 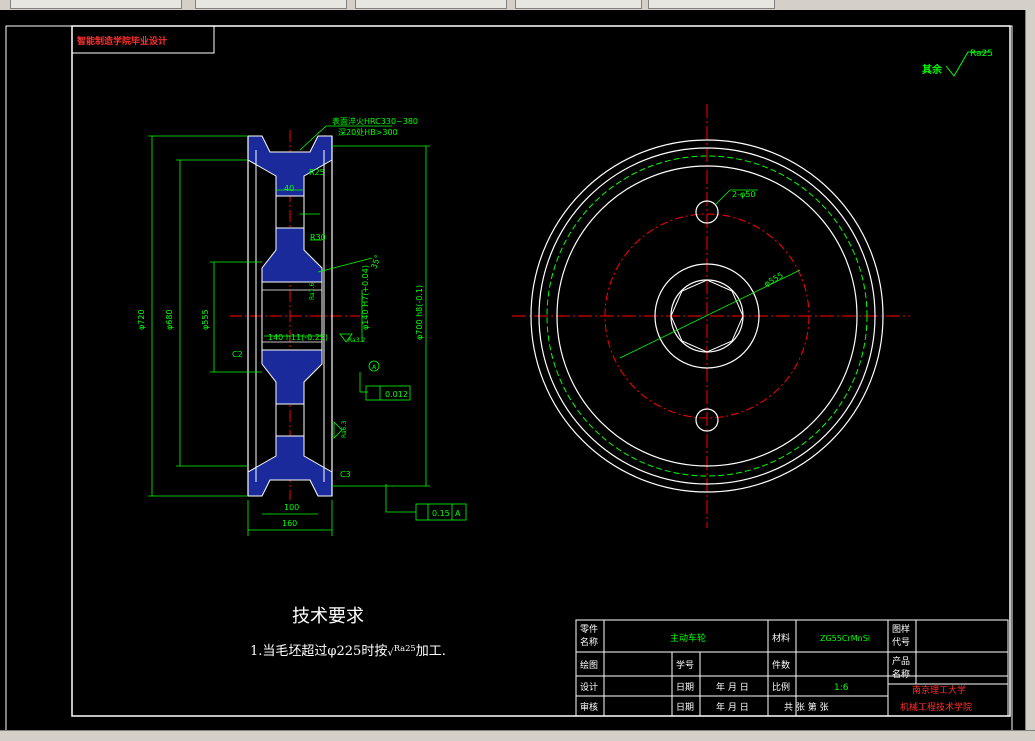 What do you see at coordinates (774, 280) in the screenshot?
I see `dim-phi555-front: φ555` at bounding box center [774, 280].